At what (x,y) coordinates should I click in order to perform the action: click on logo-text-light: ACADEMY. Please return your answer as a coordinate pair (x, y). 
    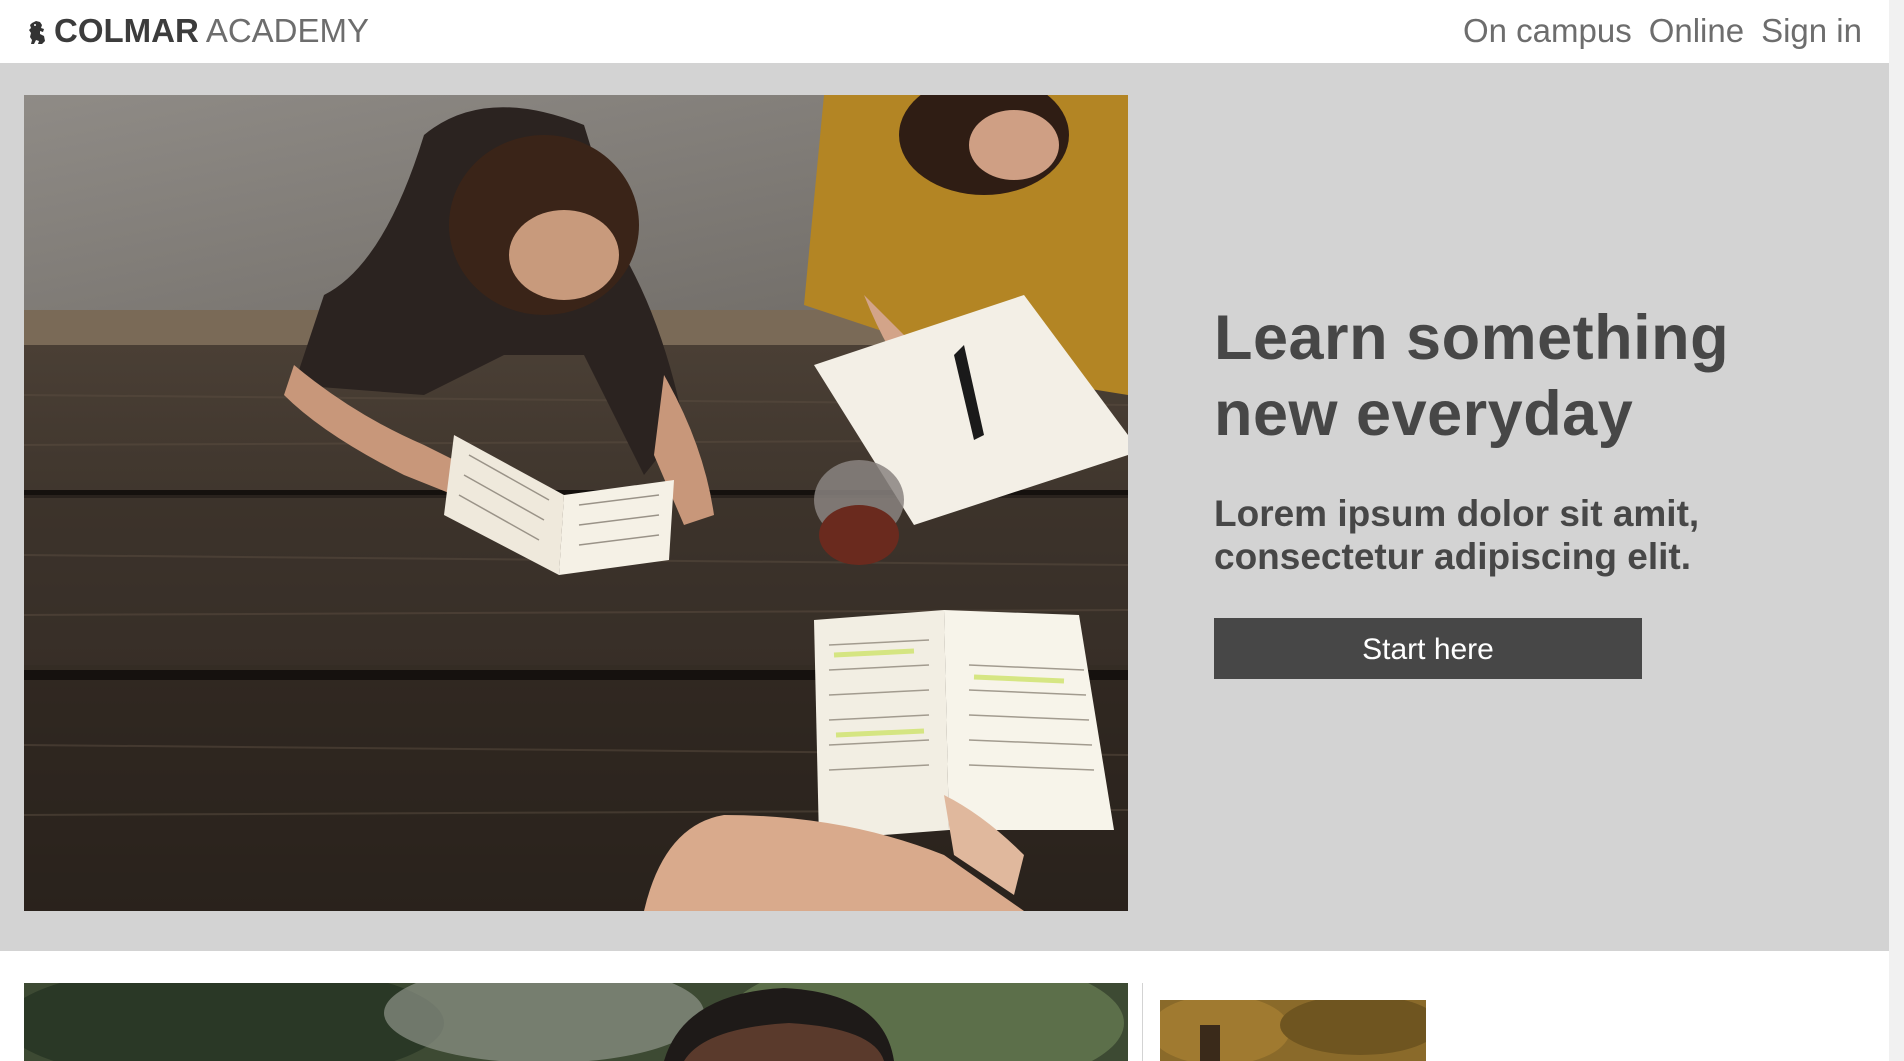
    Looking at the image, I should click on (287, 30).